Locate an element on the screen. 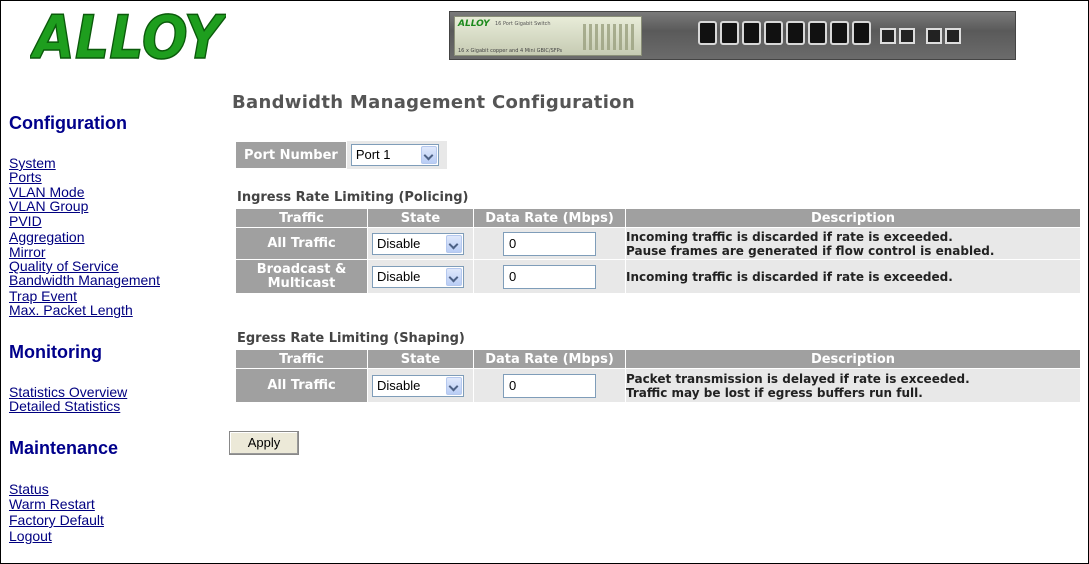 The height and width of the screenshot is (564, 1089). logo-text: ALLOY is located at coordinates (128, 36).